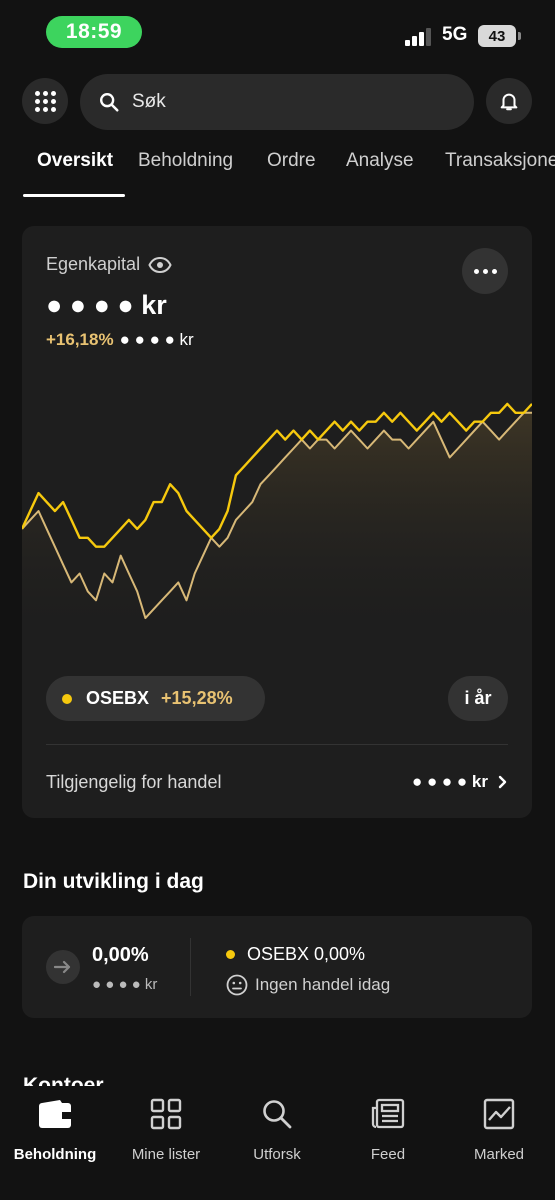 This screenshot has width=555, height=1200. Describe the element at coordinates (478, 698) in the screenshot. I see `period-selector-button: i år` at that location.